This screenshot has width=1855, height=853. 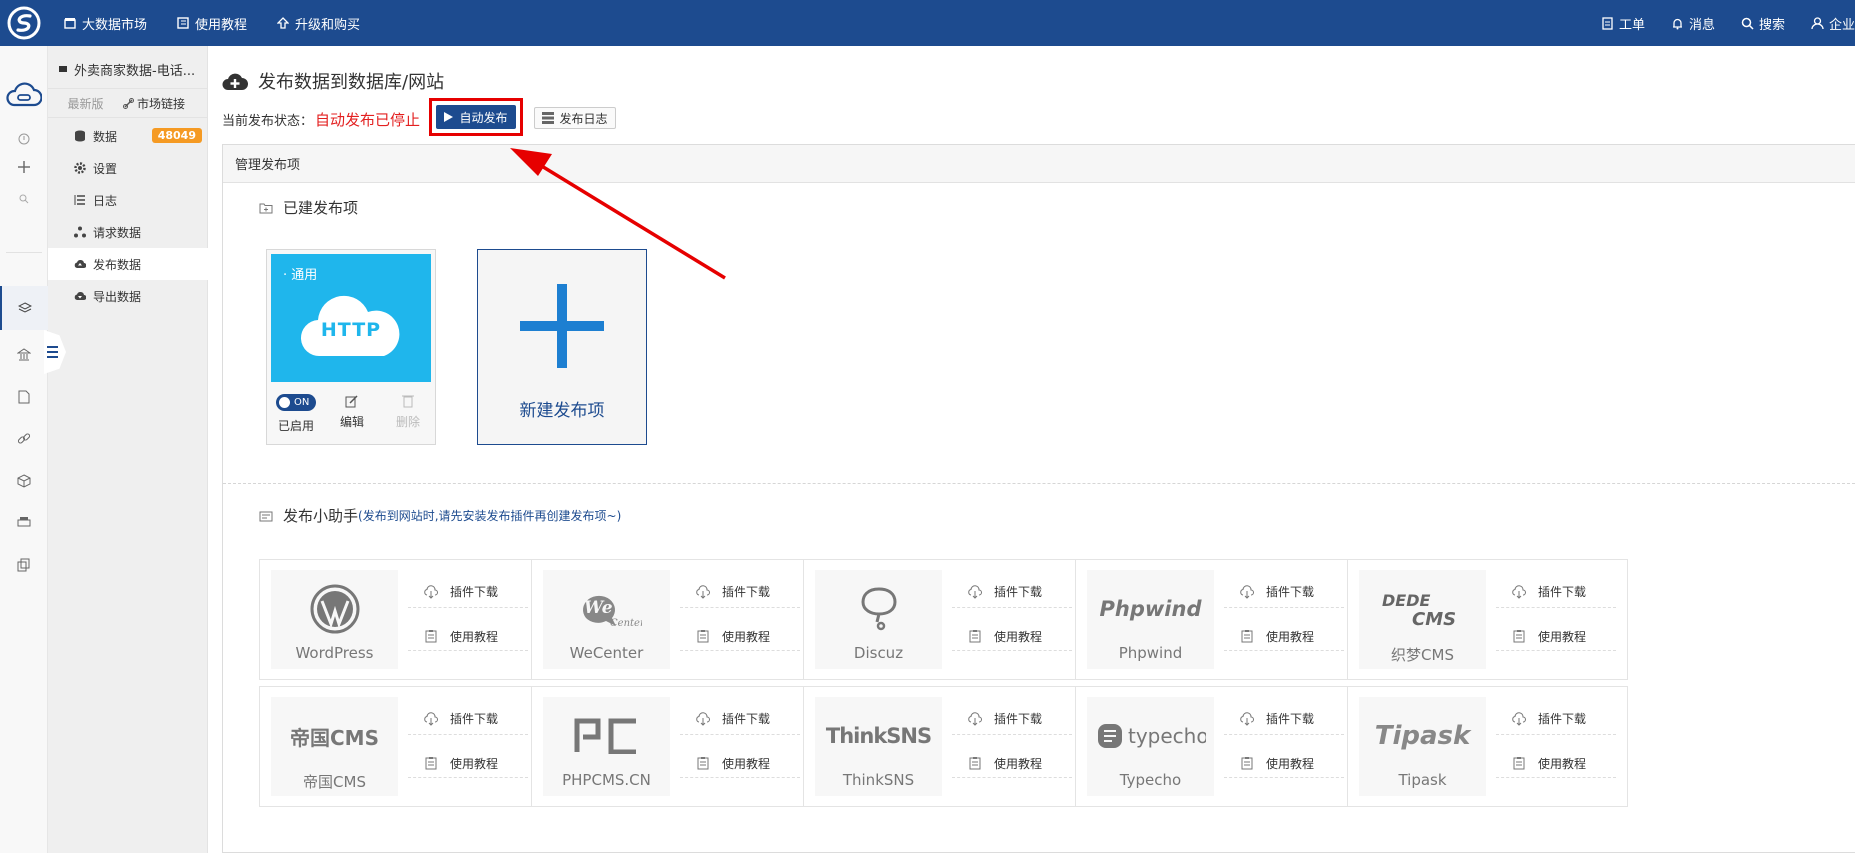 I want to click on sidebar-item-settings: 设置, so click(x=128, y=168).